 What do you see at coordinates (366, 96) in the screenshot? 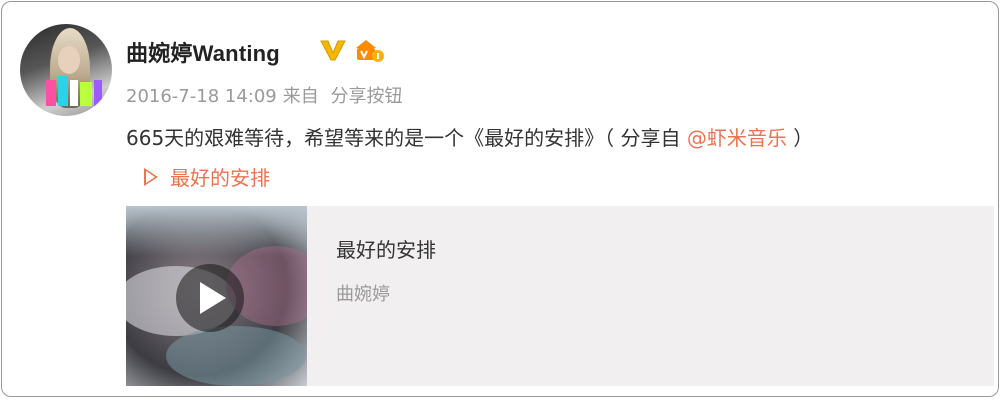
I see `post-source: 分享按钮` at bounding box center [366, 96].